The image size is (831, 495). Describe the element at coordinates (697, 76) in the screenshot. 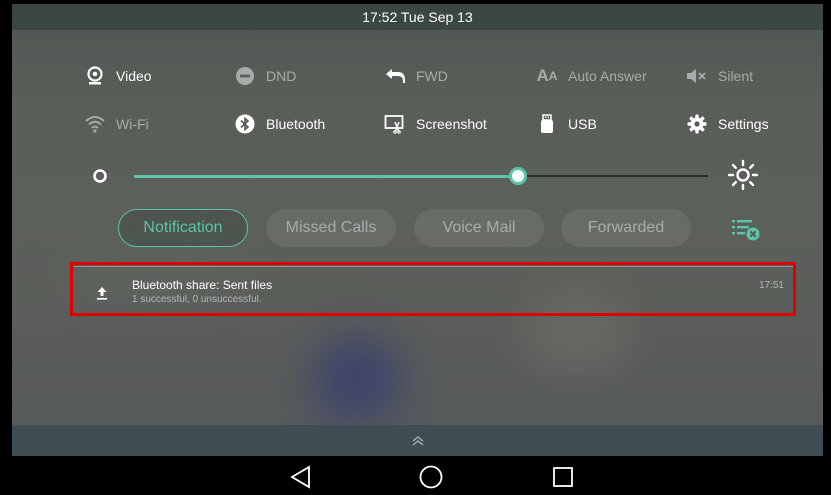

I see `silent-icon` at that location.